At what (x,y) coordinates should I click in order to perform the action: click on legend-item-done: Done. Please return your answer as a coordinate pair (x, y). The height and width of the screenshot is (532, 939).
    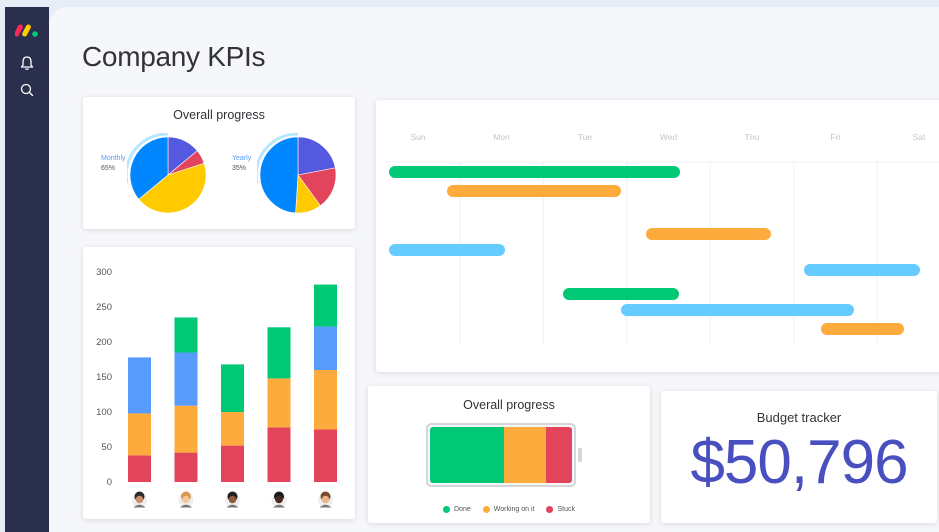
    Looking at the image, I should click on (457, 509).